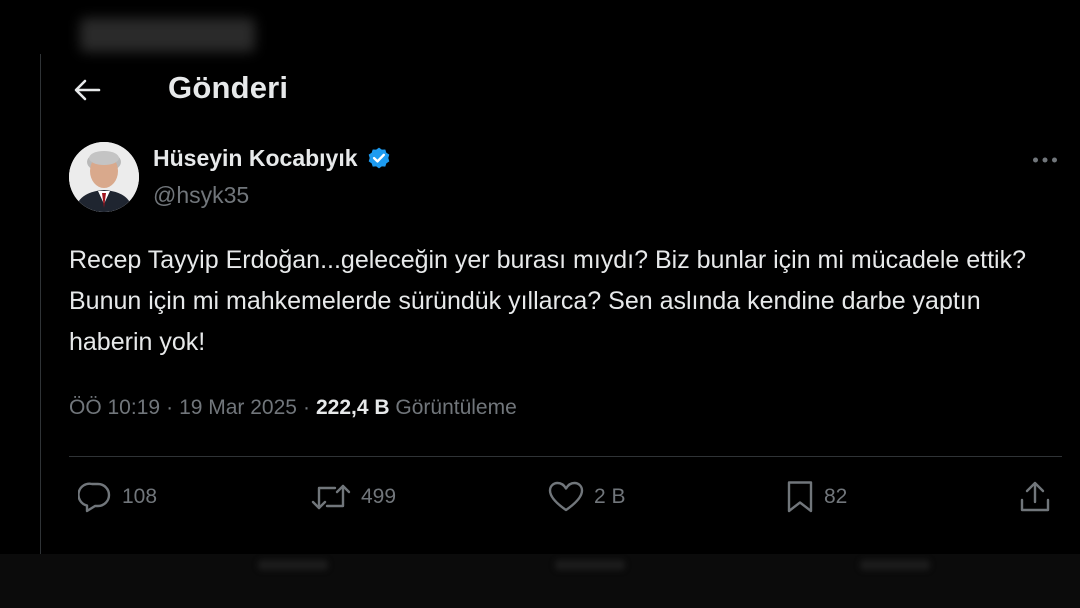 The height and width of the screenshot is (608, 1080). Describe the element at coordinates (352, 407) in the screenshot. I see `views-count: 222,4 B` at that location.